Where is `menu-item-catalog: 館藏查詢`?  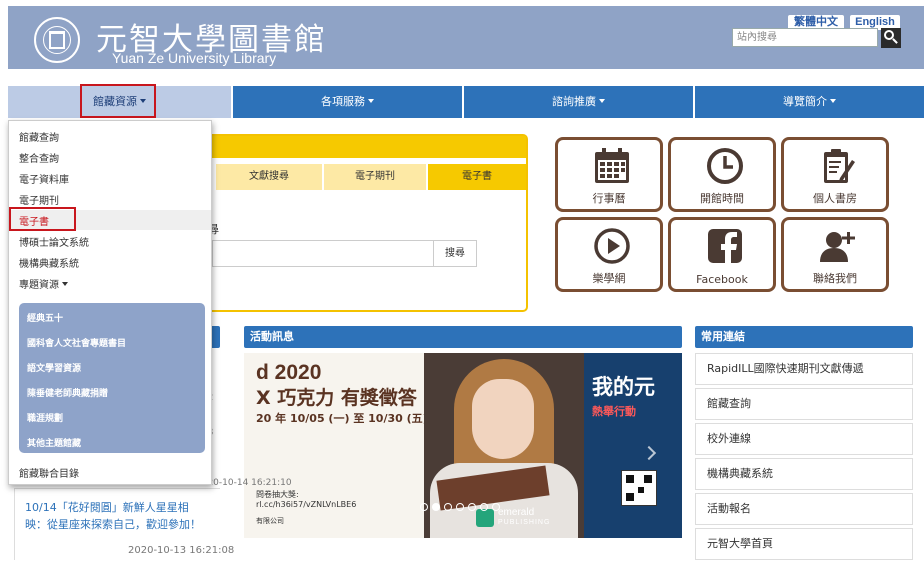
menu-item-catalog: 館藏查詢 is located at coordinates (39, 136).